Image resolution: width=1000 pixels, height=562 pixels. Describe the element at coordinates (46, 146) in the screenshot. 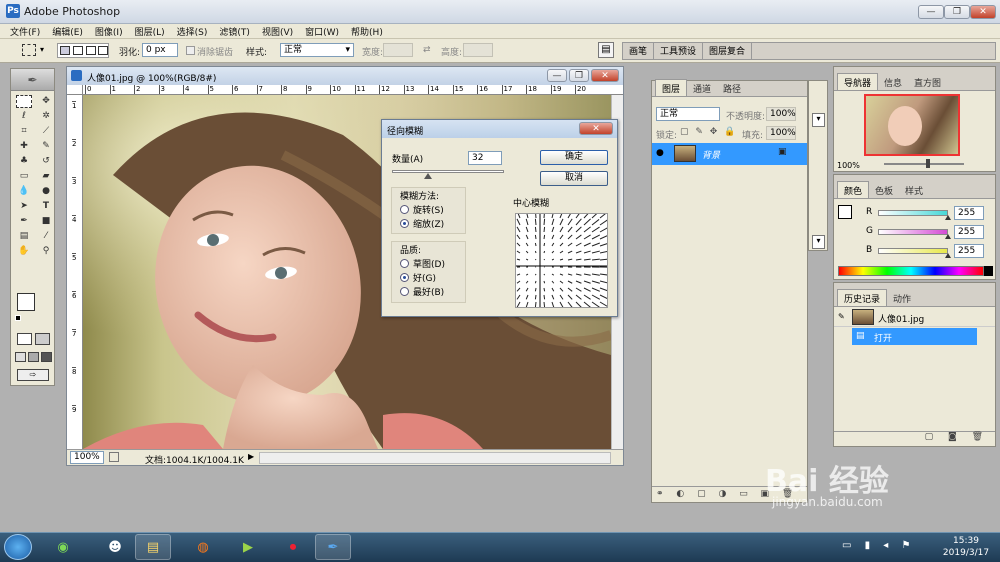

I see `brush-tool-icon: ✎` at that location.